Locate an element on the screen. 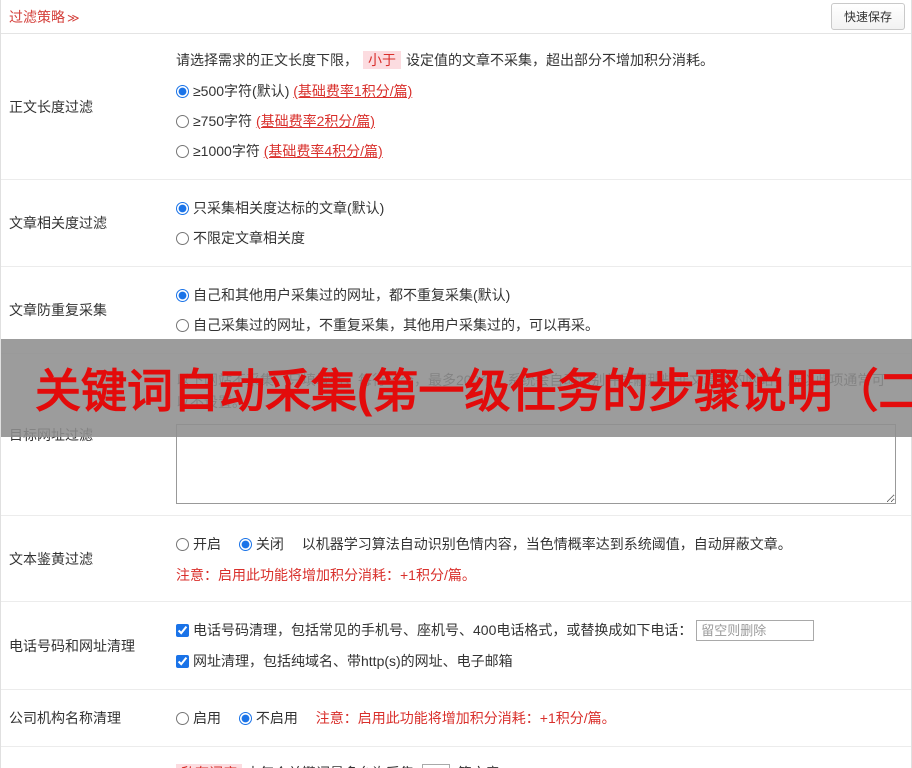  relevance-option-any: 不限定文章相关度 is located at coordinates (536, 238).